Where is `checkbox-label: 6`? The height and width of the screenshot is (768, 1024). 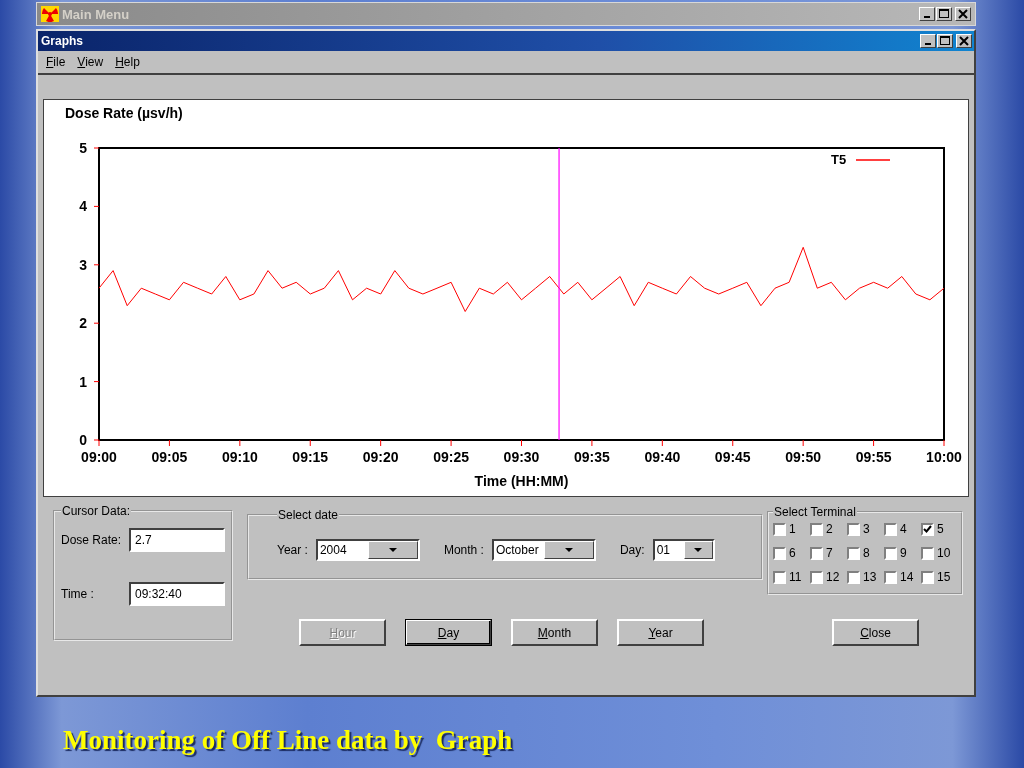
checkbox-label: 6 is located at coordinates (792, 553).